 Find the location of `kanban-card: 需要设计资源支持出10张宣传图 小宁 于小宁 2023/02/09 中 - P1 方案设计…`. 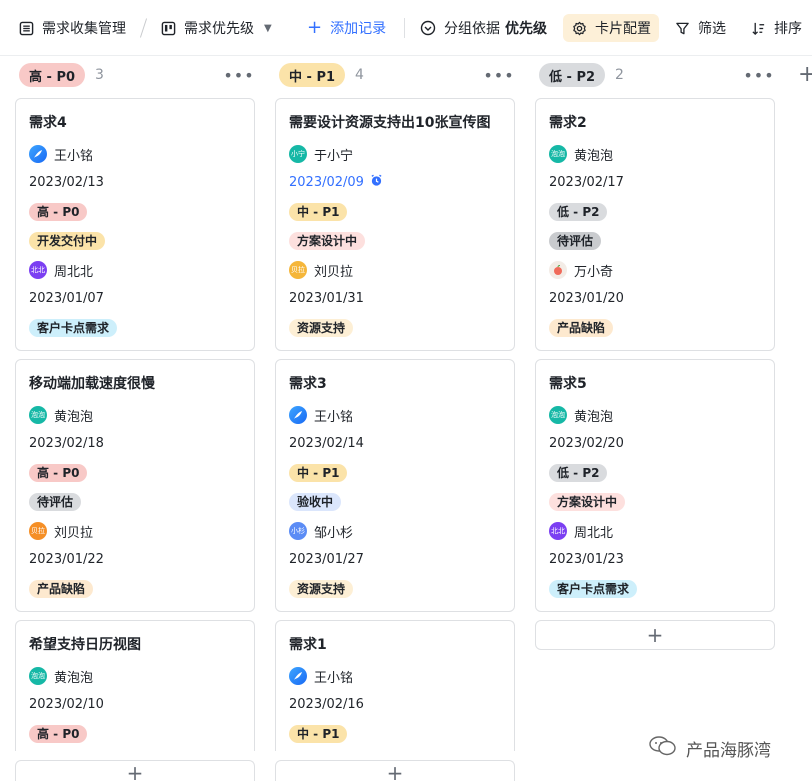

kanban-card: 需要设计资源支持出10张宣传图 小宁 于小宁 2023/02/09 中 - P1 方案设计… is located at coordinates (395, 224).